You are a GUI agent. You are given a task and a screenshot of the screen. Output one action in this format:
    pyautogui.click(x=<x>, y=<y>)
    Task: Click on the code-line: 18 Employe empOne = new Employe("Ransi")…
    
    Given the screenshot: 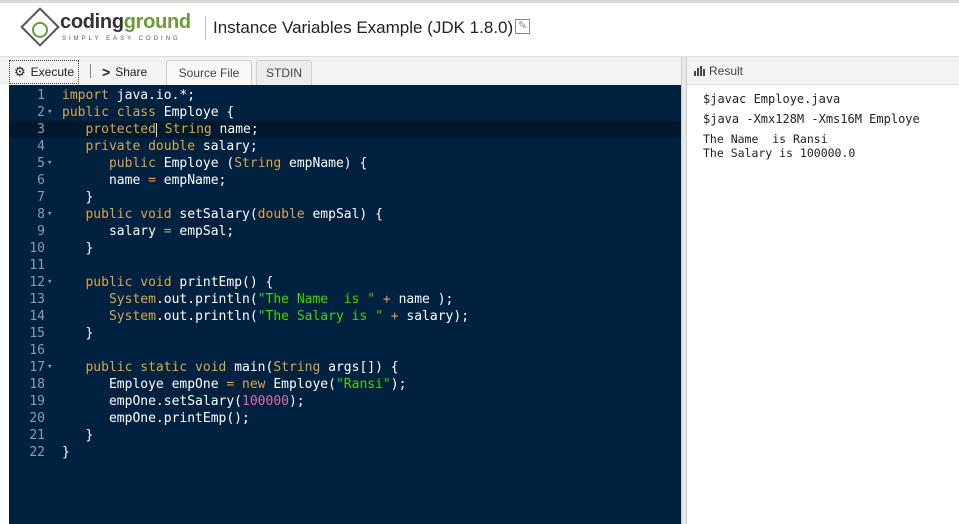 What is the action you would take?
    pyautogui.click(x=345, y=384)
    